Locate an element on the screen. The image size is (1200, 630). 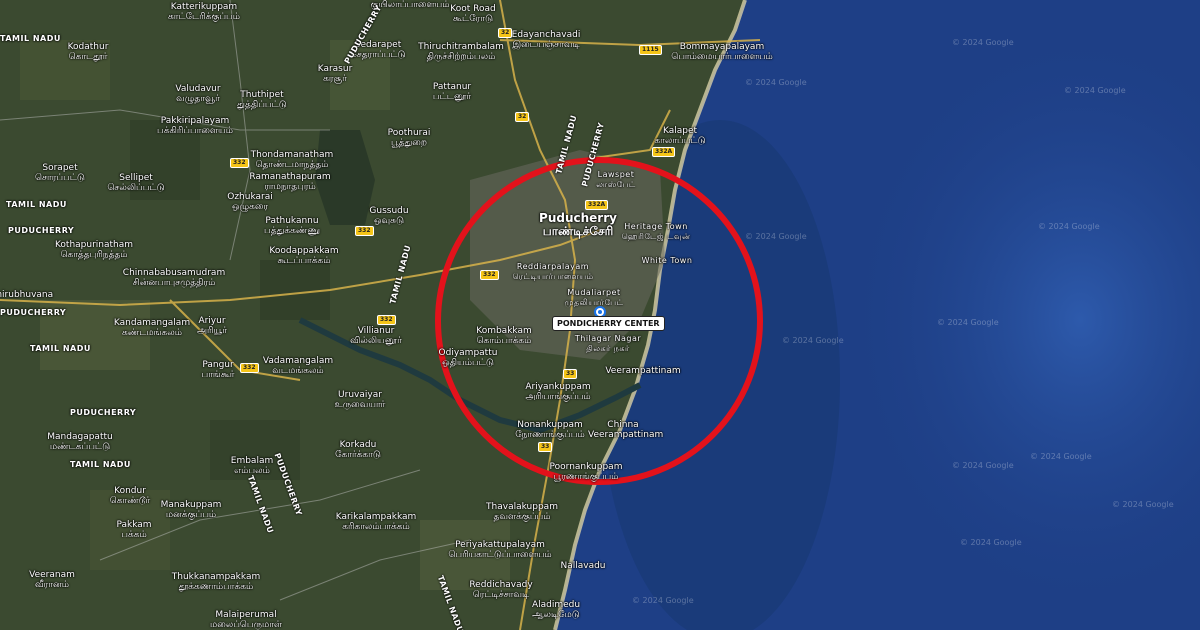
place-label: Reddichavady ரெட்டிச்சாவடி is located at coordinates (501, 590).